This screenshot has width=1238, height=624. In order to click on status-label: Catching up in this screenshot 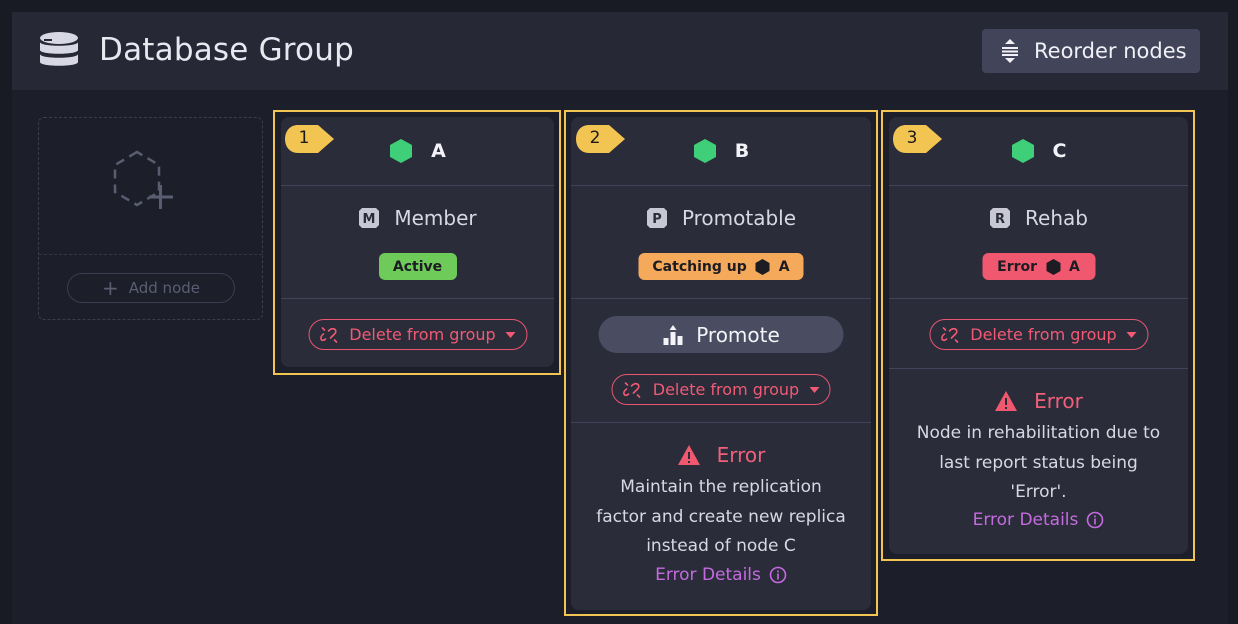, I will do `click(699, 266)`.